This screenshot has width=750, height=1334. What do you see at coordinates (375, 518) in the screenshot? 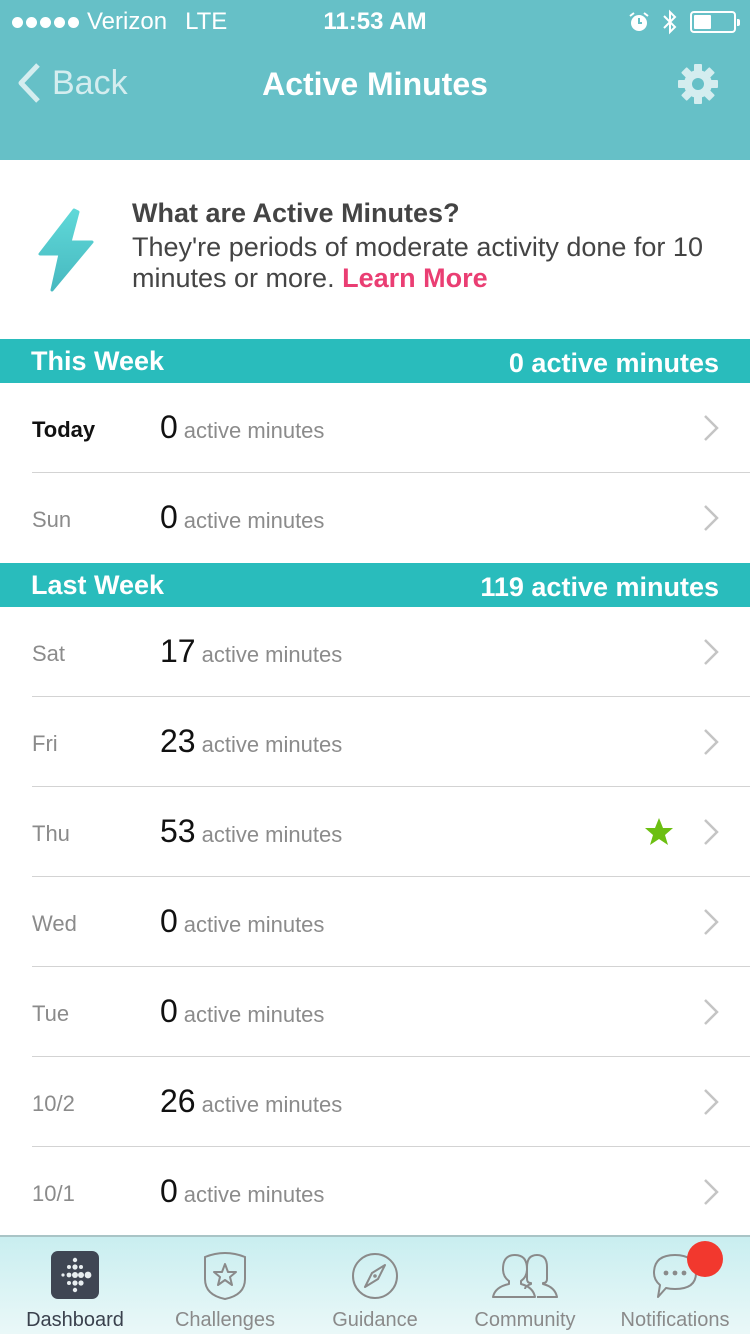
I see `day-row: Sun 0 active minutes` at bounding box center [375, 518].